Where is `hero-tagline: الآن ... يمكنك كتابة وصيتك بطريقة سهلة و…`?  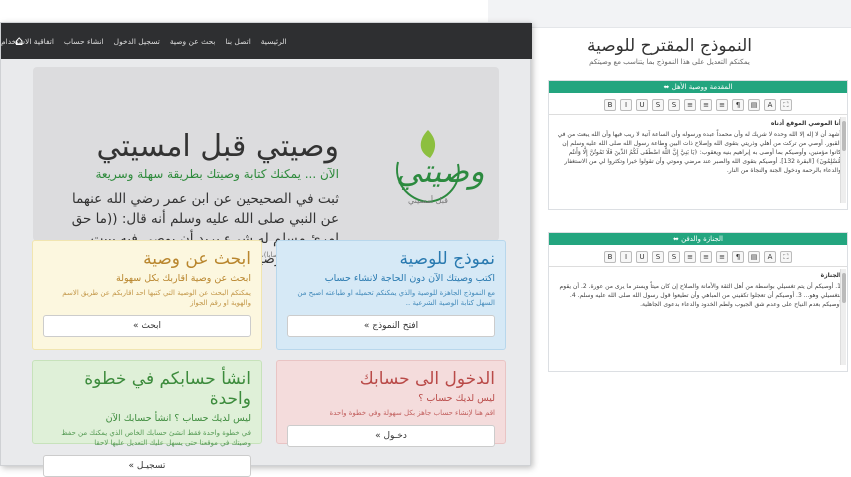
hero-tagline: الآن ... يمكنك كتابة وصيتك بطريقة سهلة و… is located at coordinates (217, 174).